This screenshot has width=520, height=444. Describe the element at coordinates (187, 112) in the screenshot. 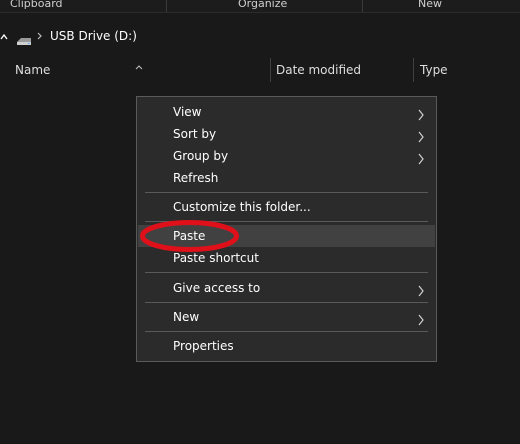

I see `menu-item-label: View` at that location.